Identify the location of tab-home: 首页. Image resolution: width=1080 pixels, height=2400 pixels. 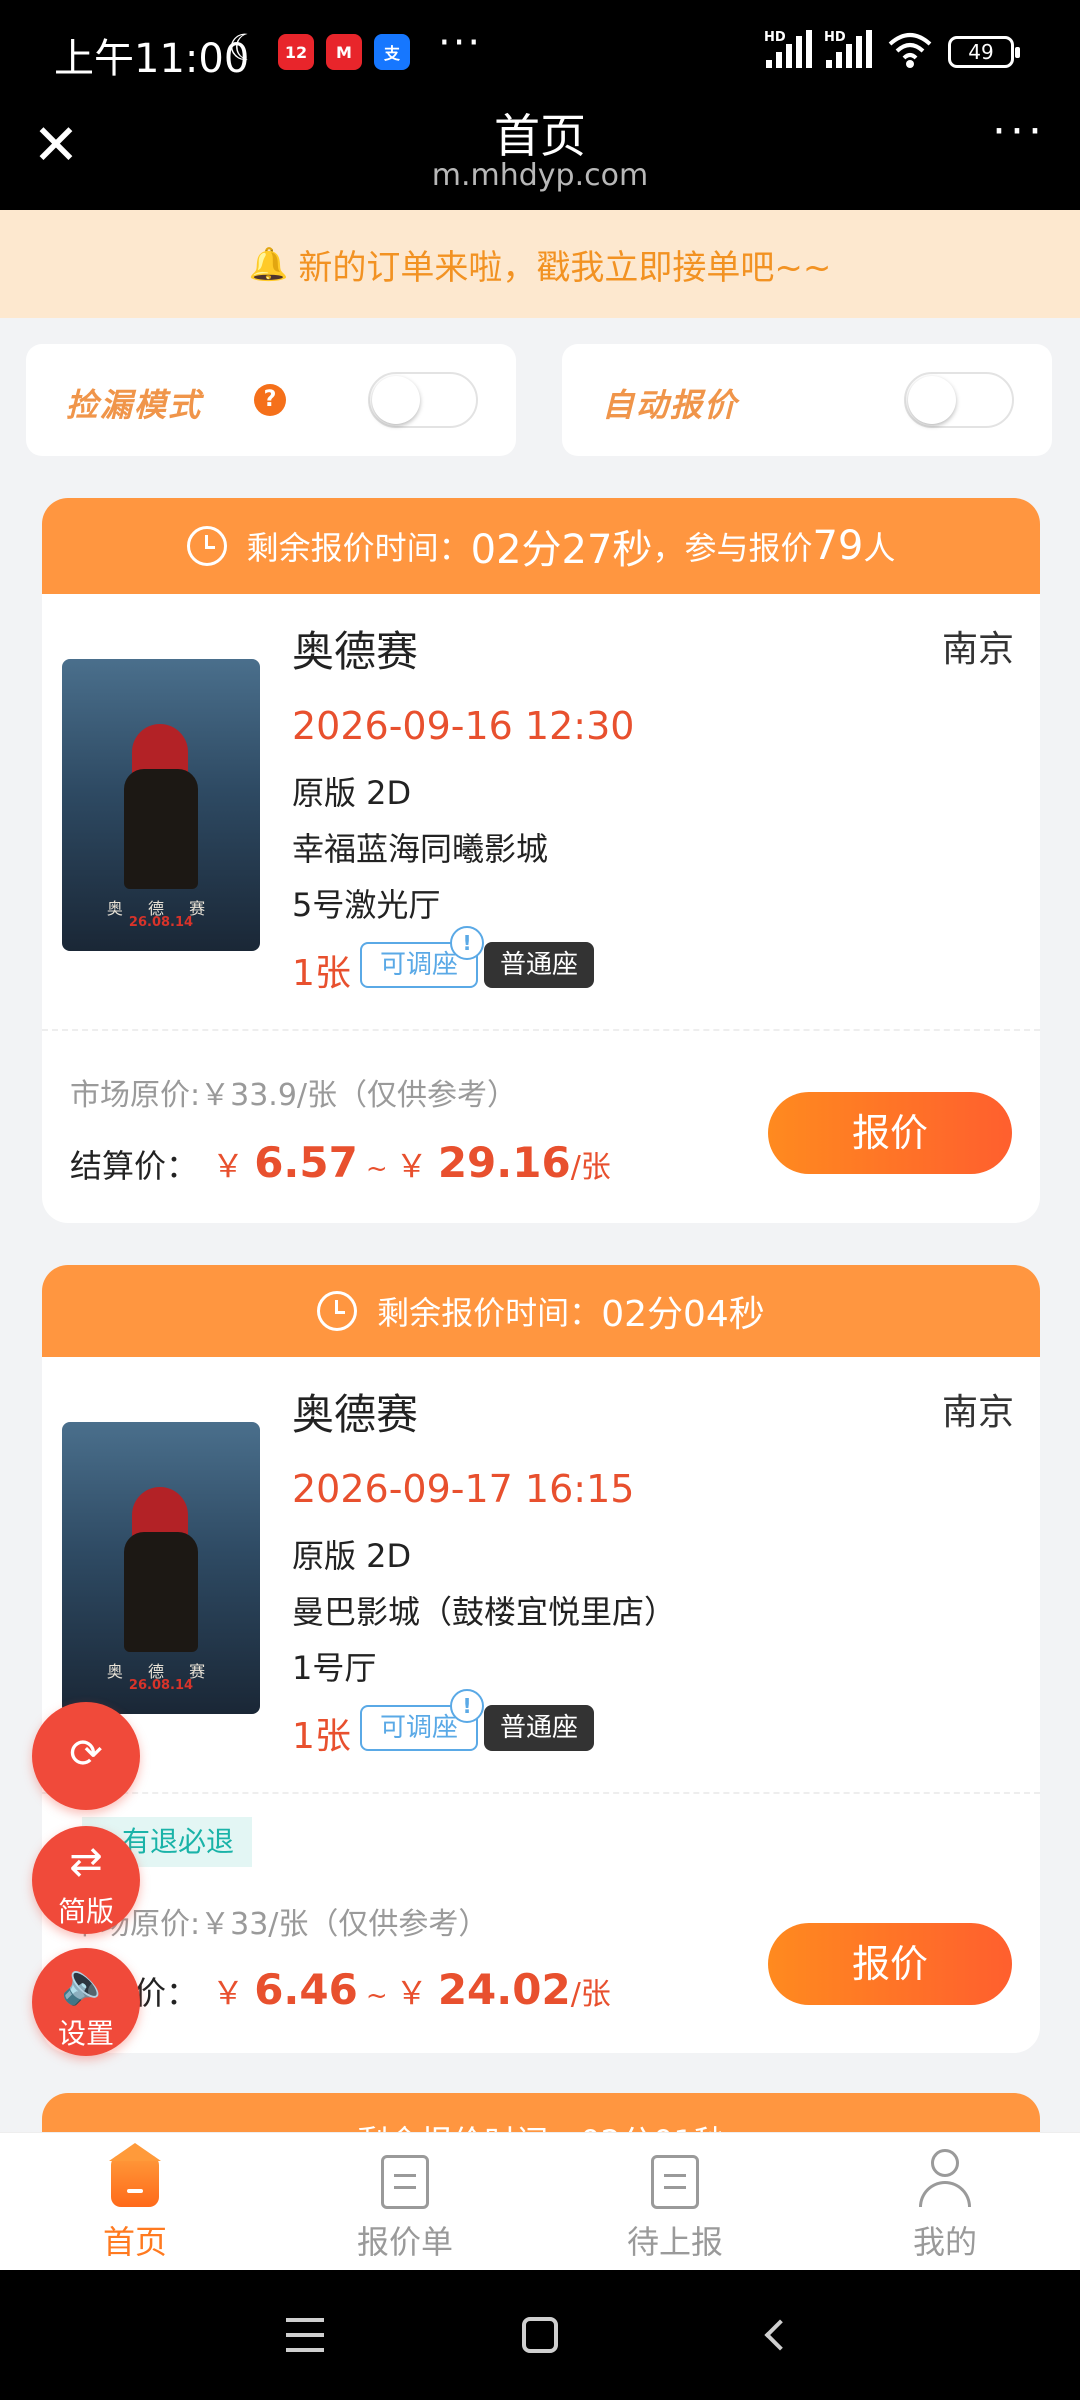
(135, 2202).